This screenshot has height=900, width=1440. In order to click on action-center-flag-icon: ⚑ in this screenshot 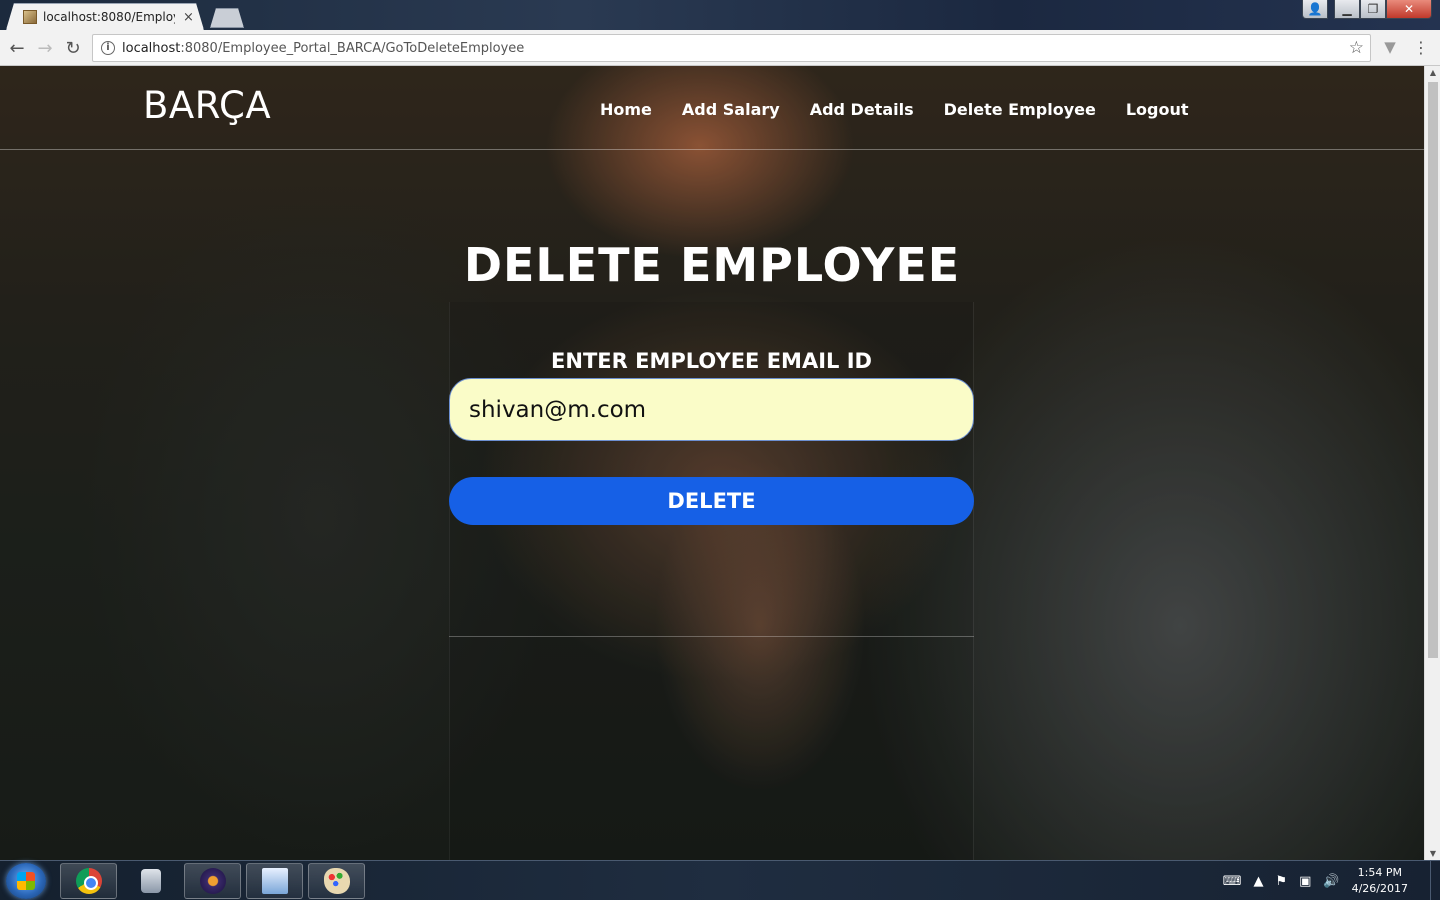, I will do `click(1281, 881)`.